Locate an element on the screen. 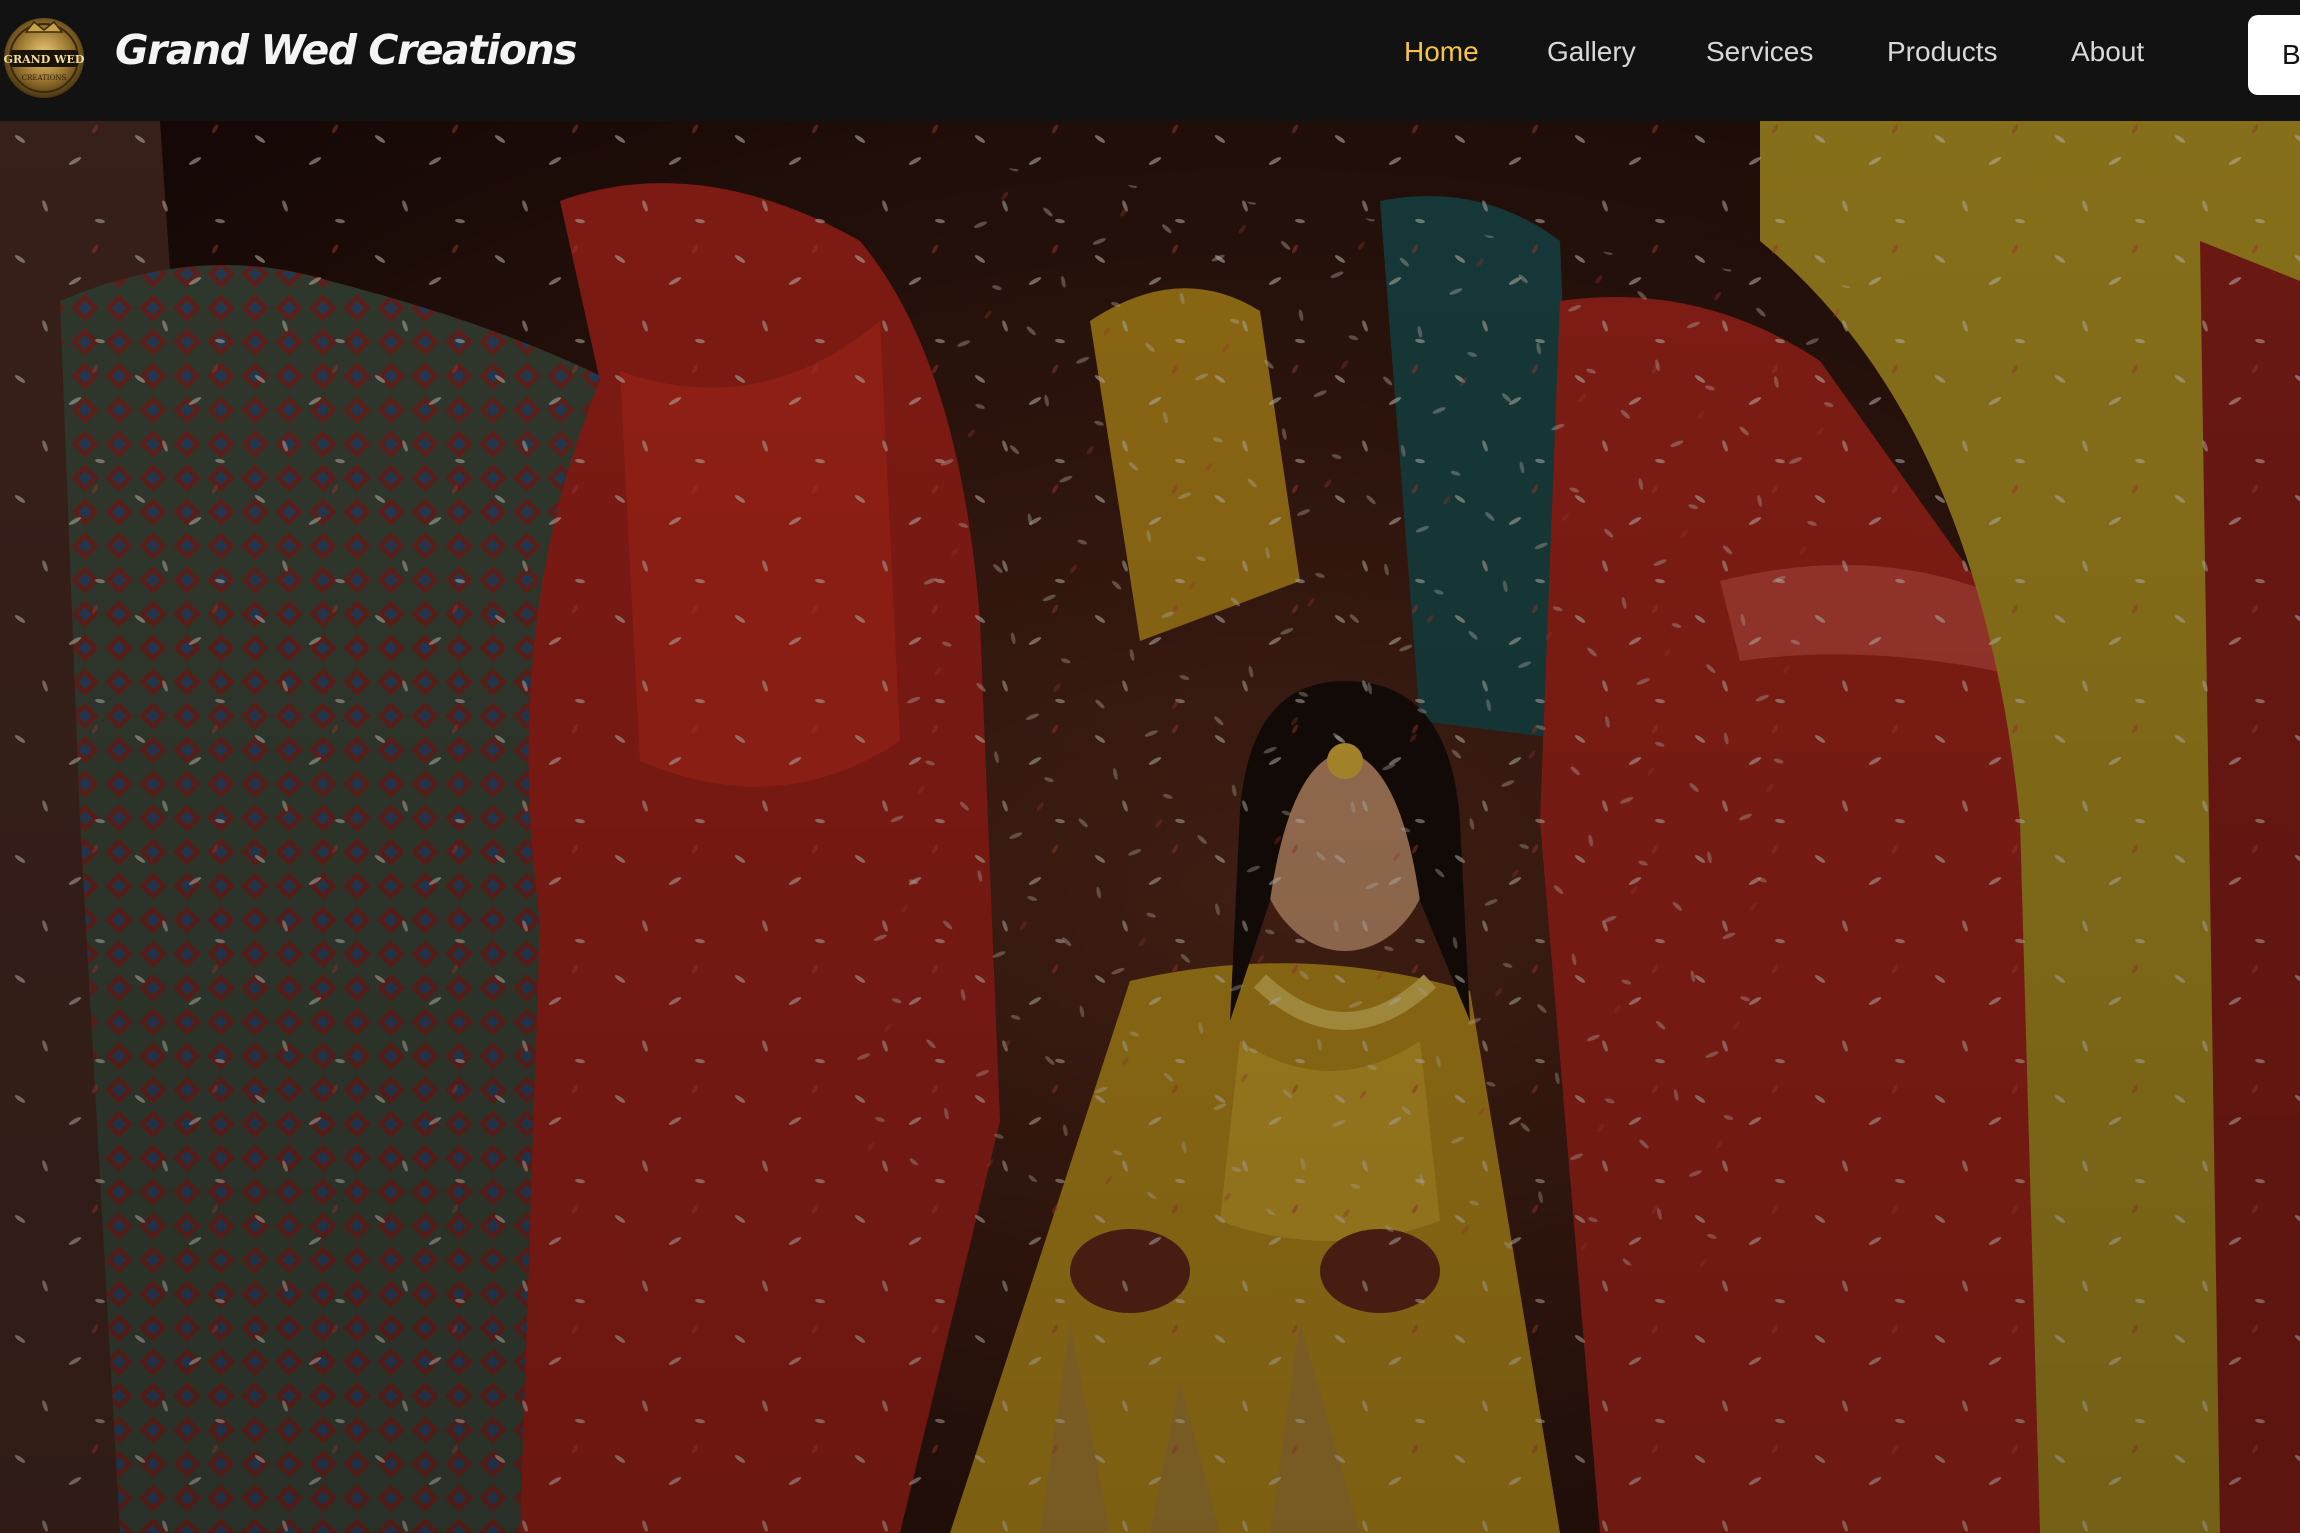 The width and height of the screenshot is (2300, 1533). cta-button: B is located at coordinates (2274, 55).